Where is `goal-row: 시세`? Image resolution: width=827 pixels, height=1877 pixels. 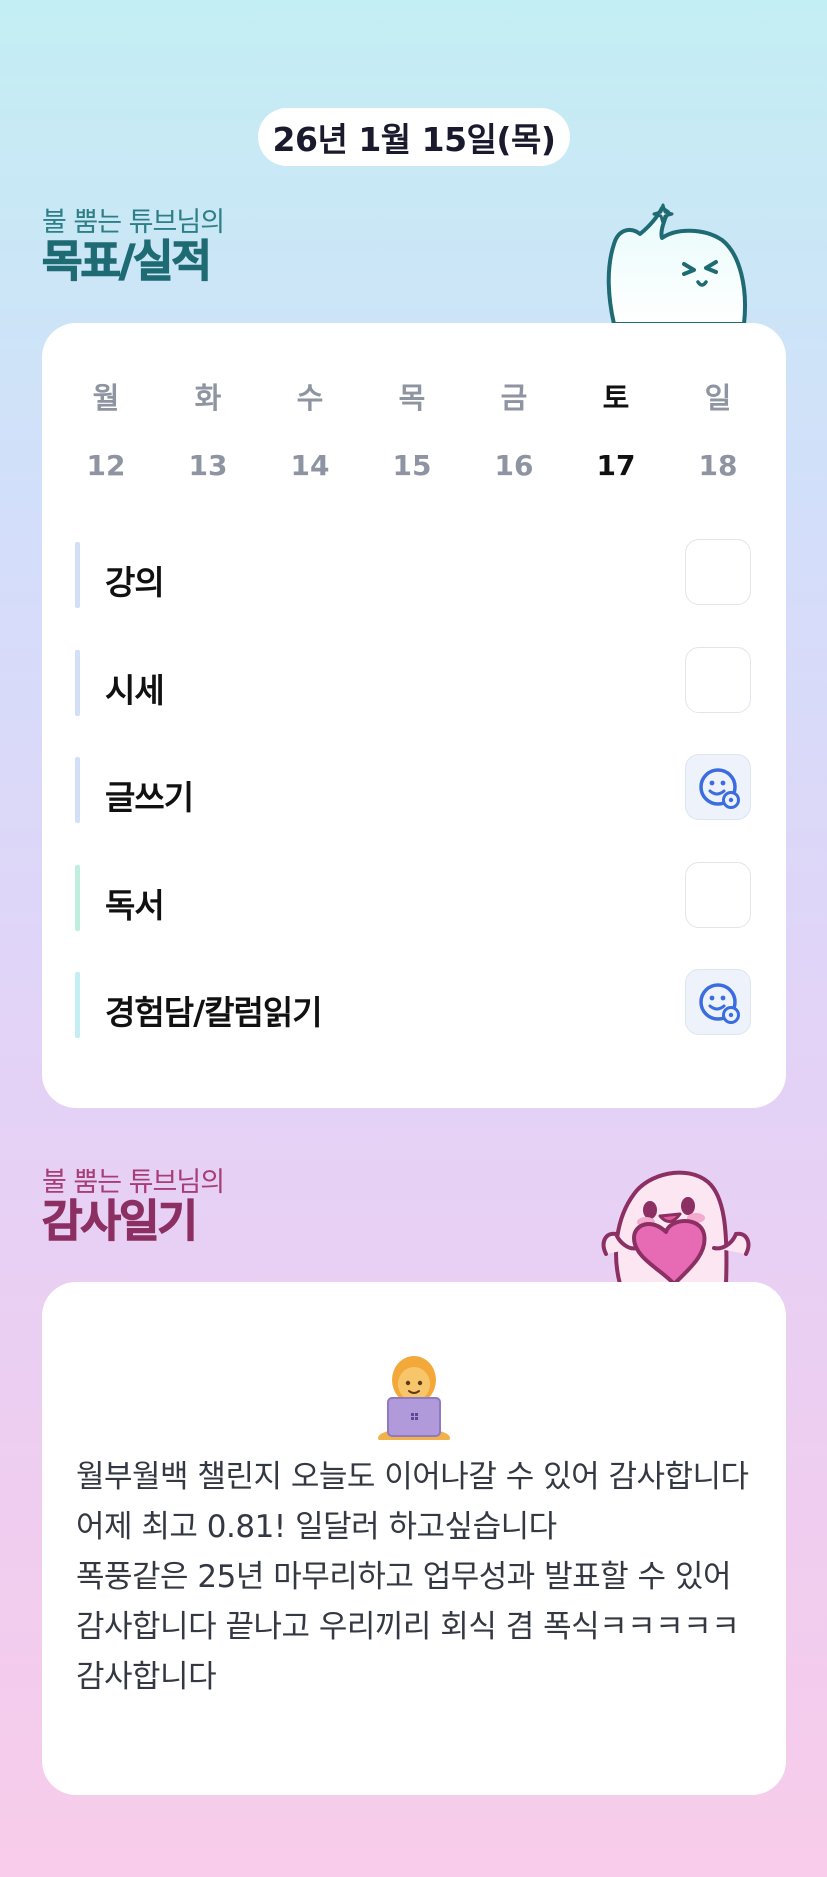
goal-row: 시세 is located at coordinates (415, 681).